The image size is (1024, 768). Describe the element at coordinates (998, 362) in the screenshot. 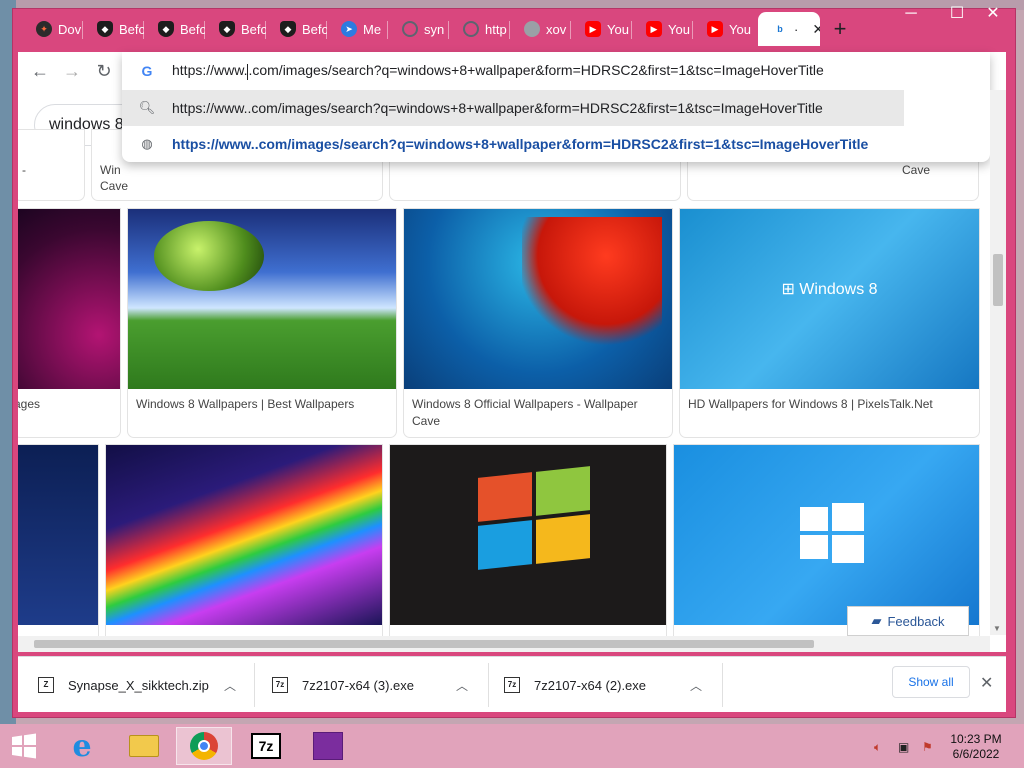

I see `vertical-scrollbar: ▼` at that location.